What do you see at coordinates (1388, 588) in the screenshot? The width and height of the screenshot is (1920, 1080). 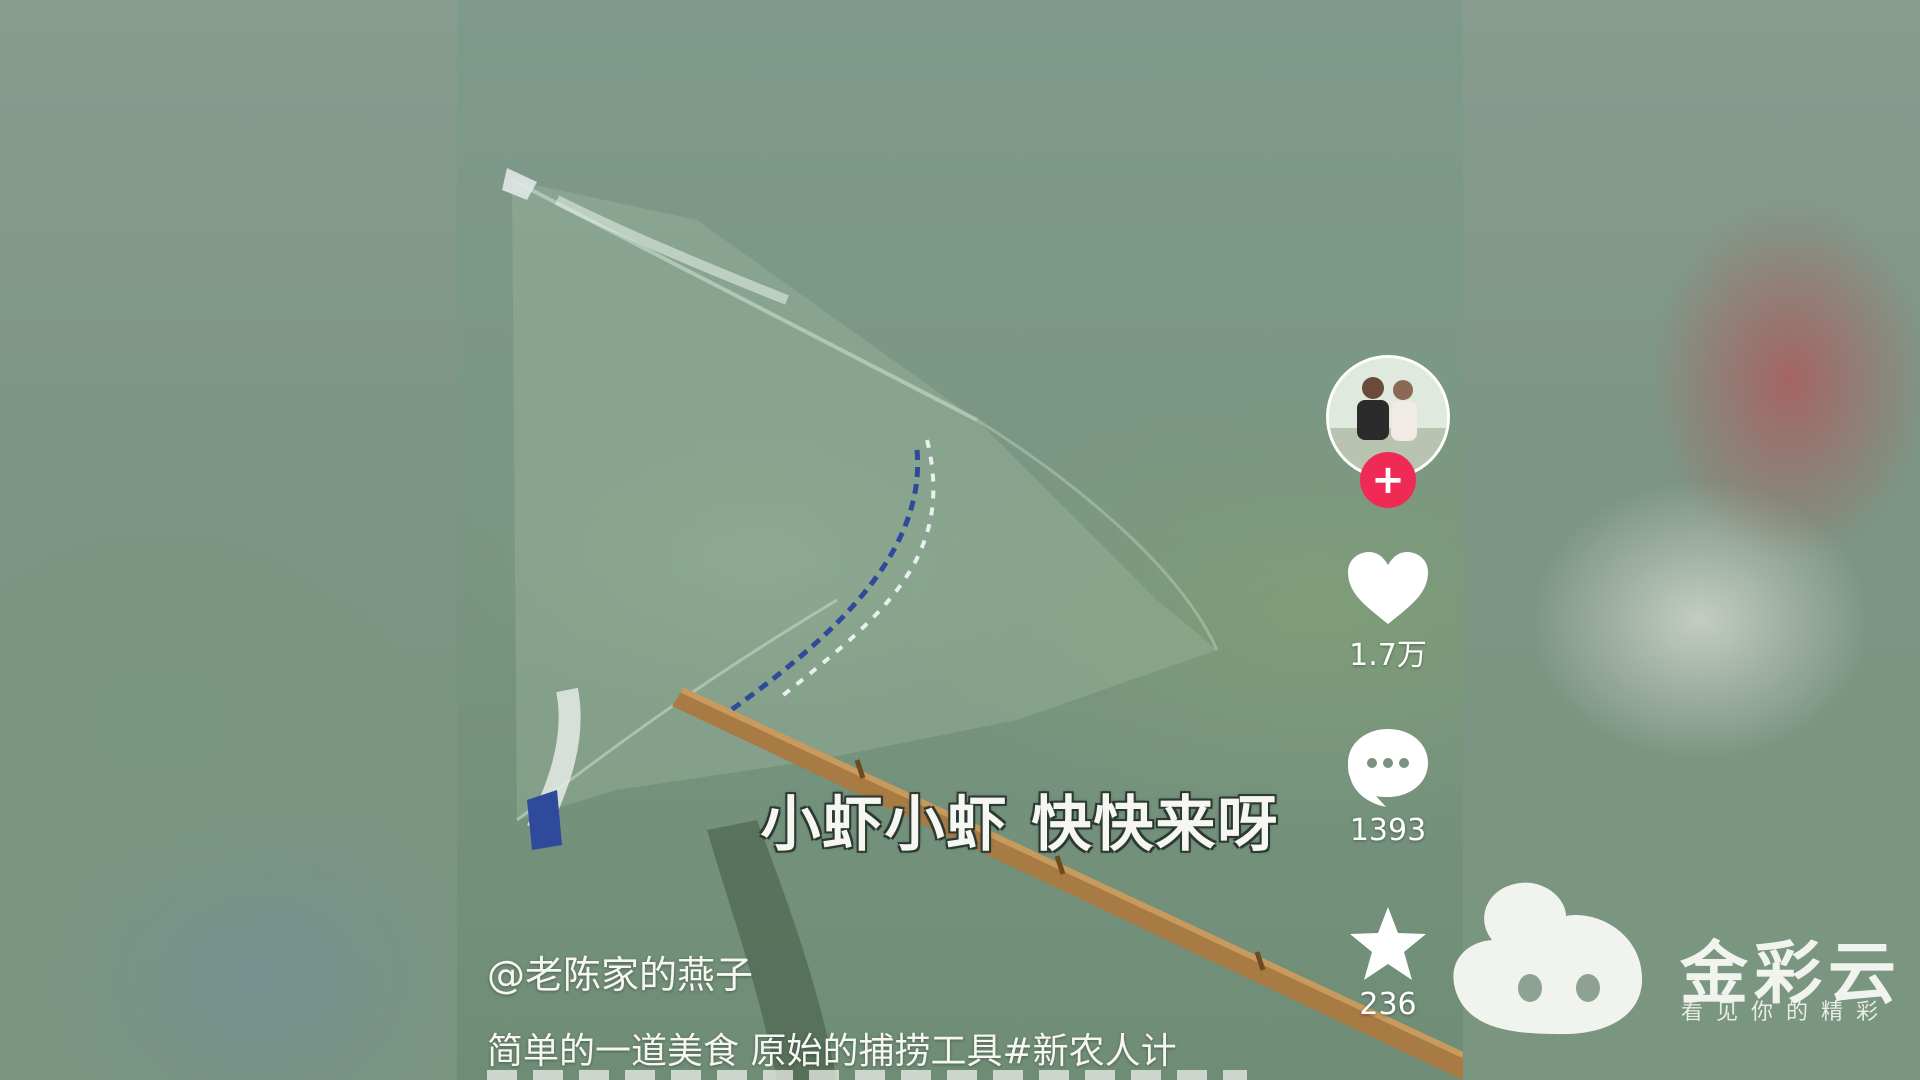 I see `heart-icon` at bounding box center [1388, 588].